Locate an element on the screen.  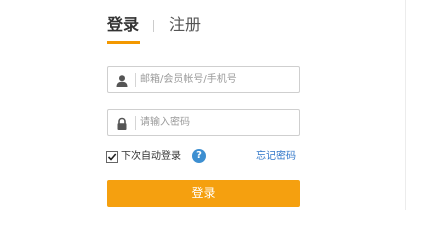
panel-edge-divider is located at coordinates (405, 105).